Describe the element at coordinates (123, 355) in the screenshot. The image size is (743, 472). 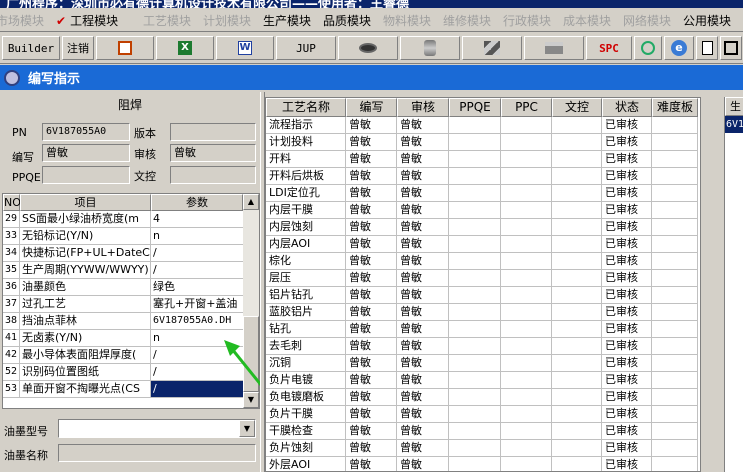
I see `param-row: 42 最小导体表面阻焊厚度(/` at that location.